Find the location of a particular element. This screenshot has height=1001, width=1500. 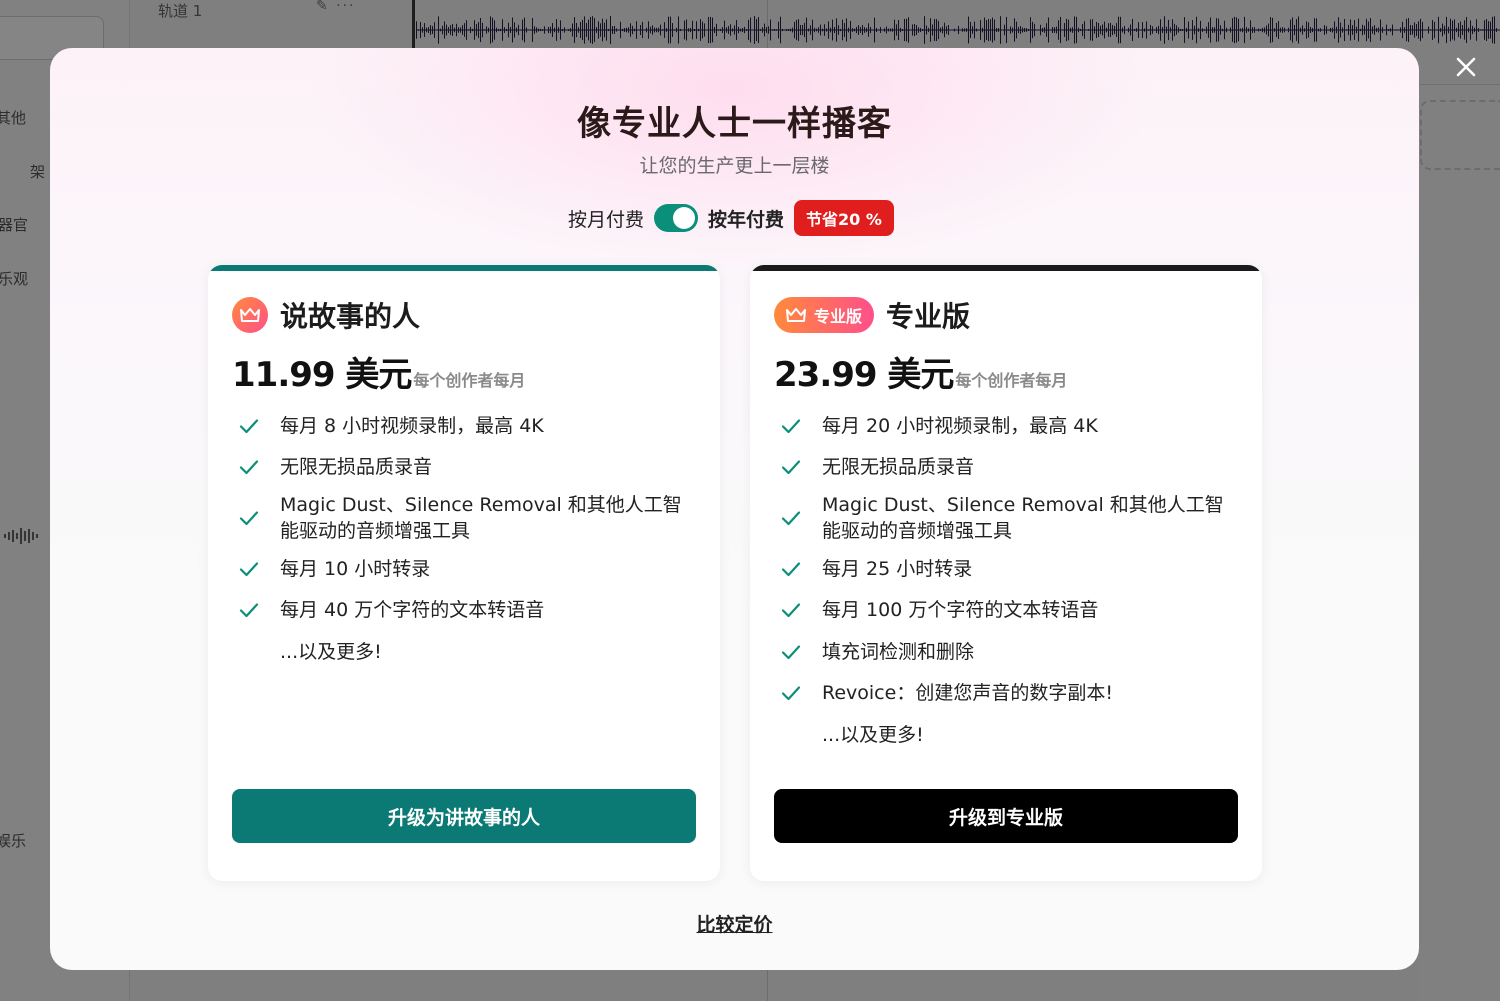

feature-text: 填充词检测和删除 is located at coordinates (898, 651).